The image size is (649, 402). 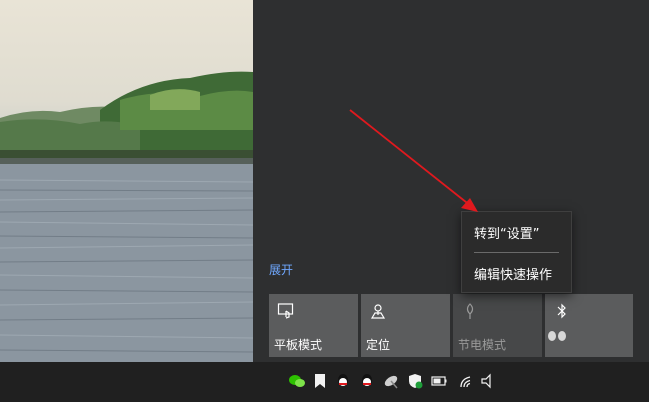 What do you see at coordinates (391, 381) in the screenshot?
I see `satellite-icon` at bounding box center [391, 381].